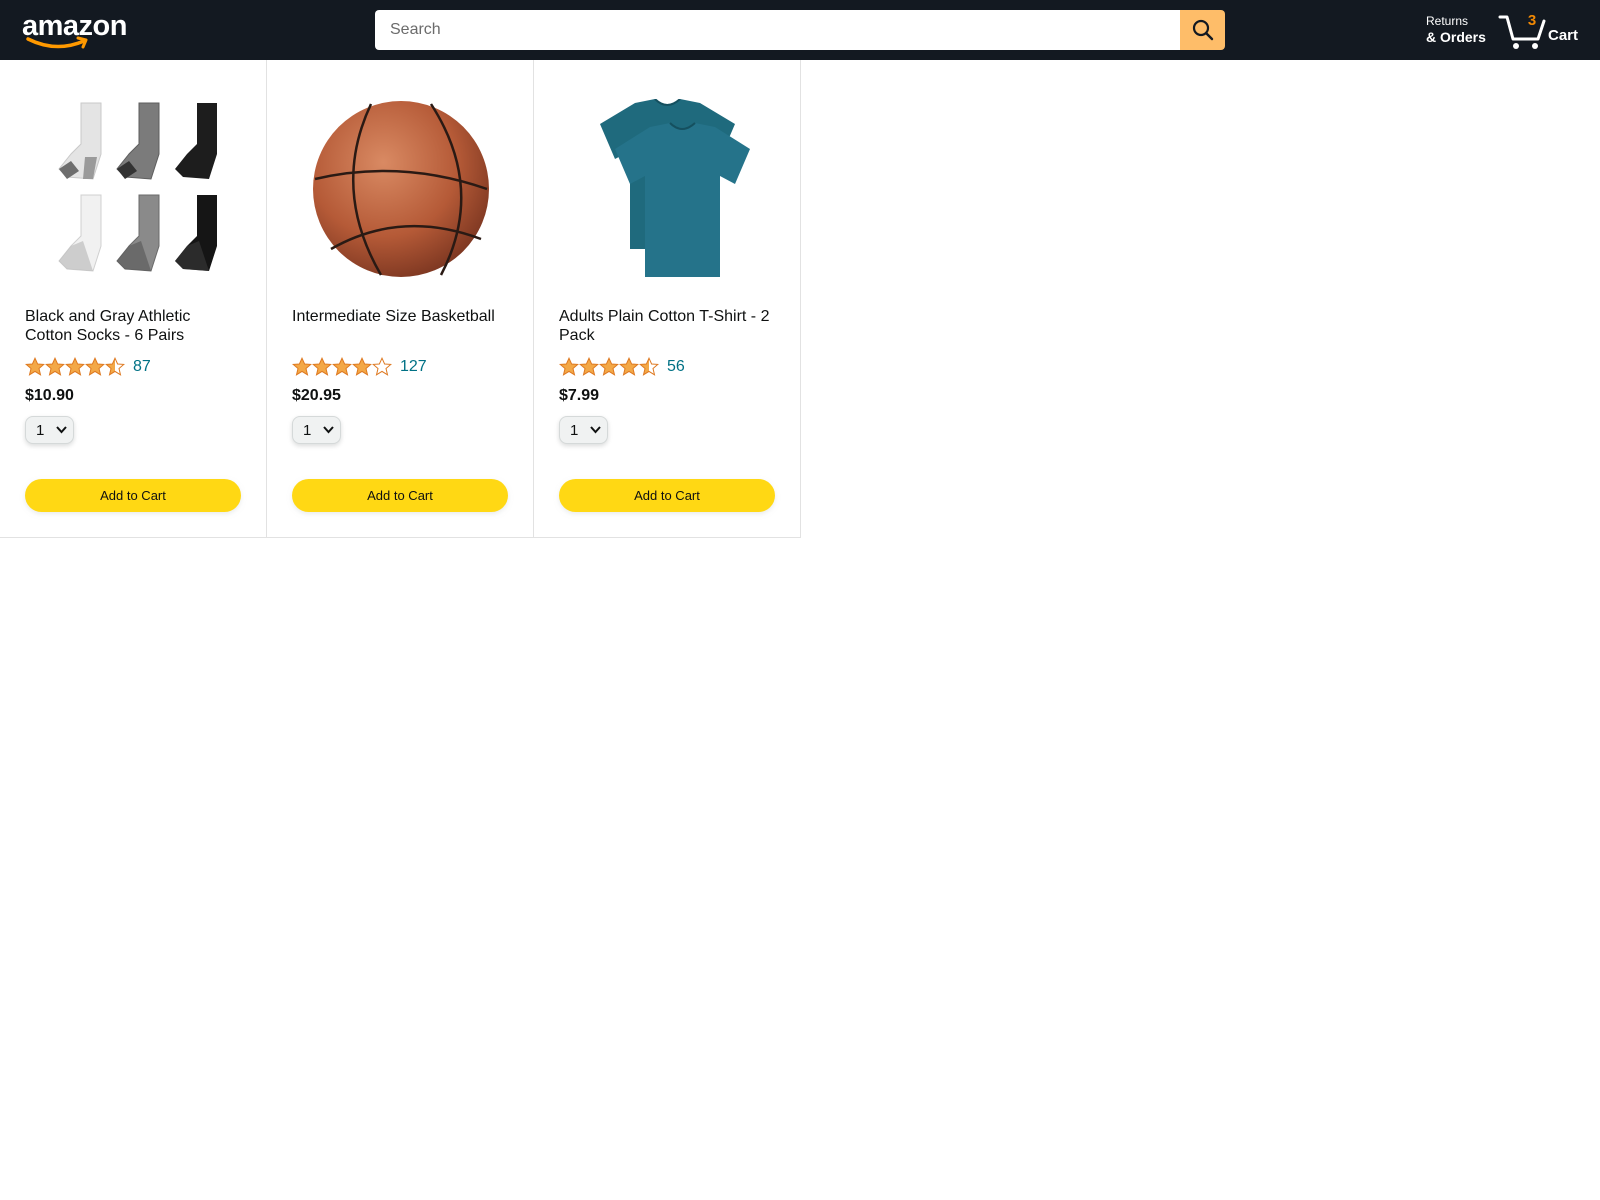 The image size is (1600, 1200). What do you see at coordinates (49, 395) in the screenshot?
I see `product-price: $10.90` at bounding box center [49, 395].